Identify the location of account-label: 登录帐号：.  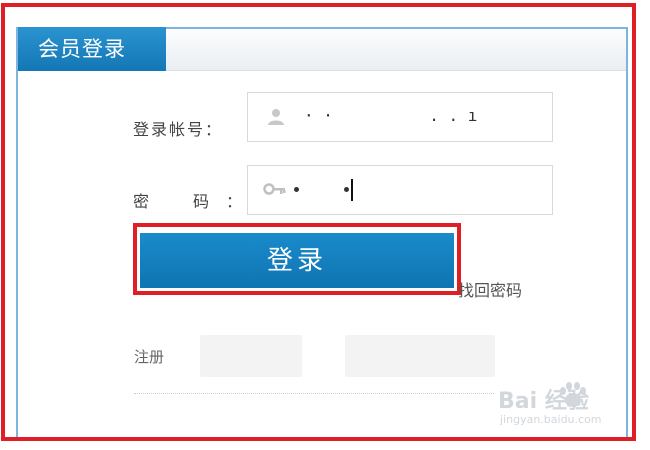
(178, 129).